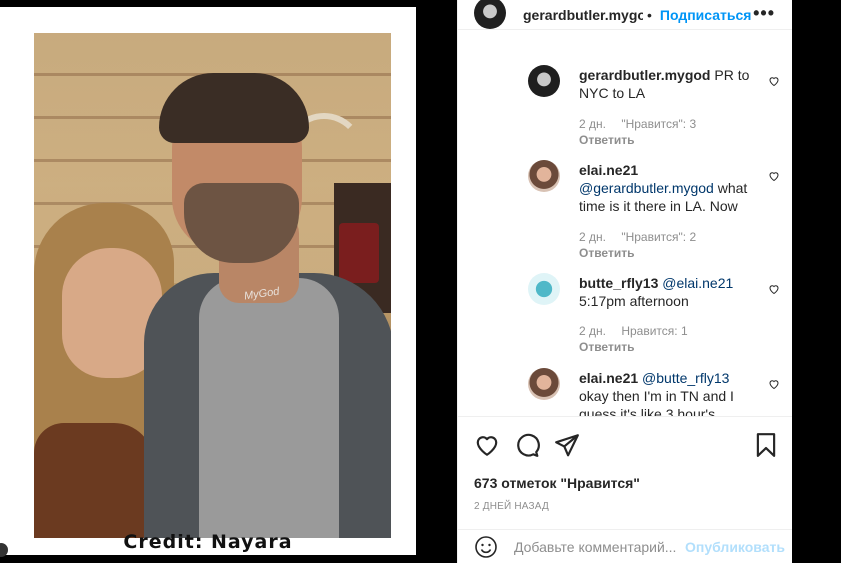 This screenshot has width=841, height=563. What do you see at coordinates (527, 445) in the screenshot?
I see `comment-icon` at bounding box center [527, 445].